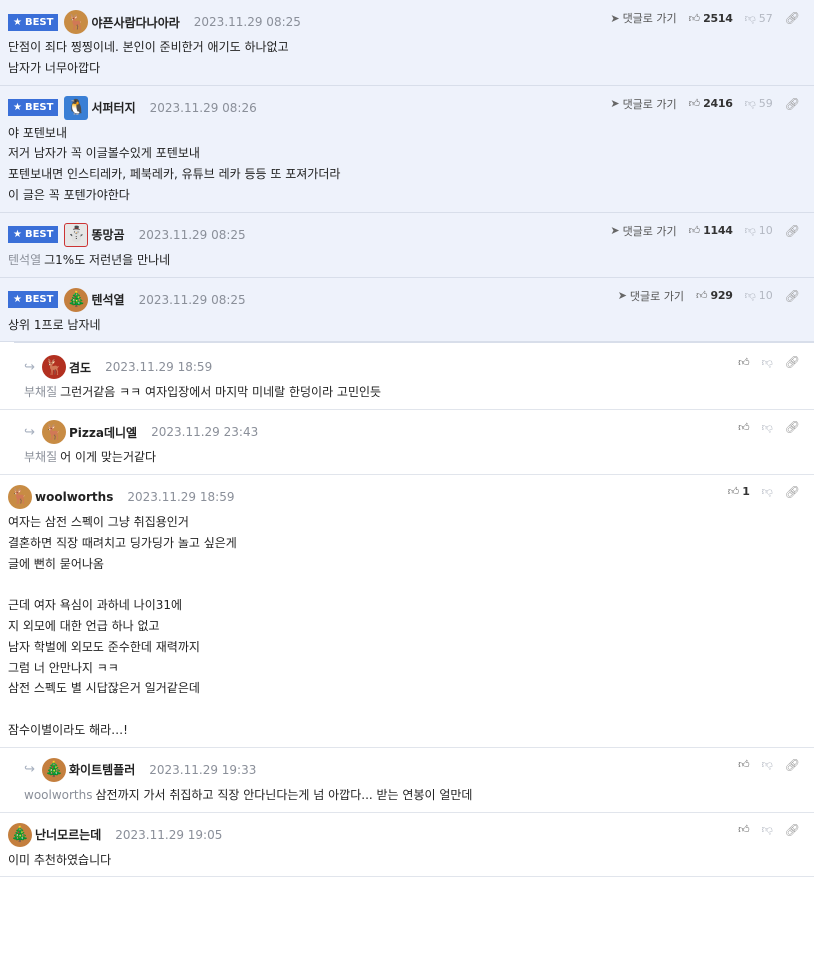 The height and width of the screenshot is (953, 814). Describe the element at coordinates (107, 299) in the screenshot. I see `nickname: 텐석열` at that location.